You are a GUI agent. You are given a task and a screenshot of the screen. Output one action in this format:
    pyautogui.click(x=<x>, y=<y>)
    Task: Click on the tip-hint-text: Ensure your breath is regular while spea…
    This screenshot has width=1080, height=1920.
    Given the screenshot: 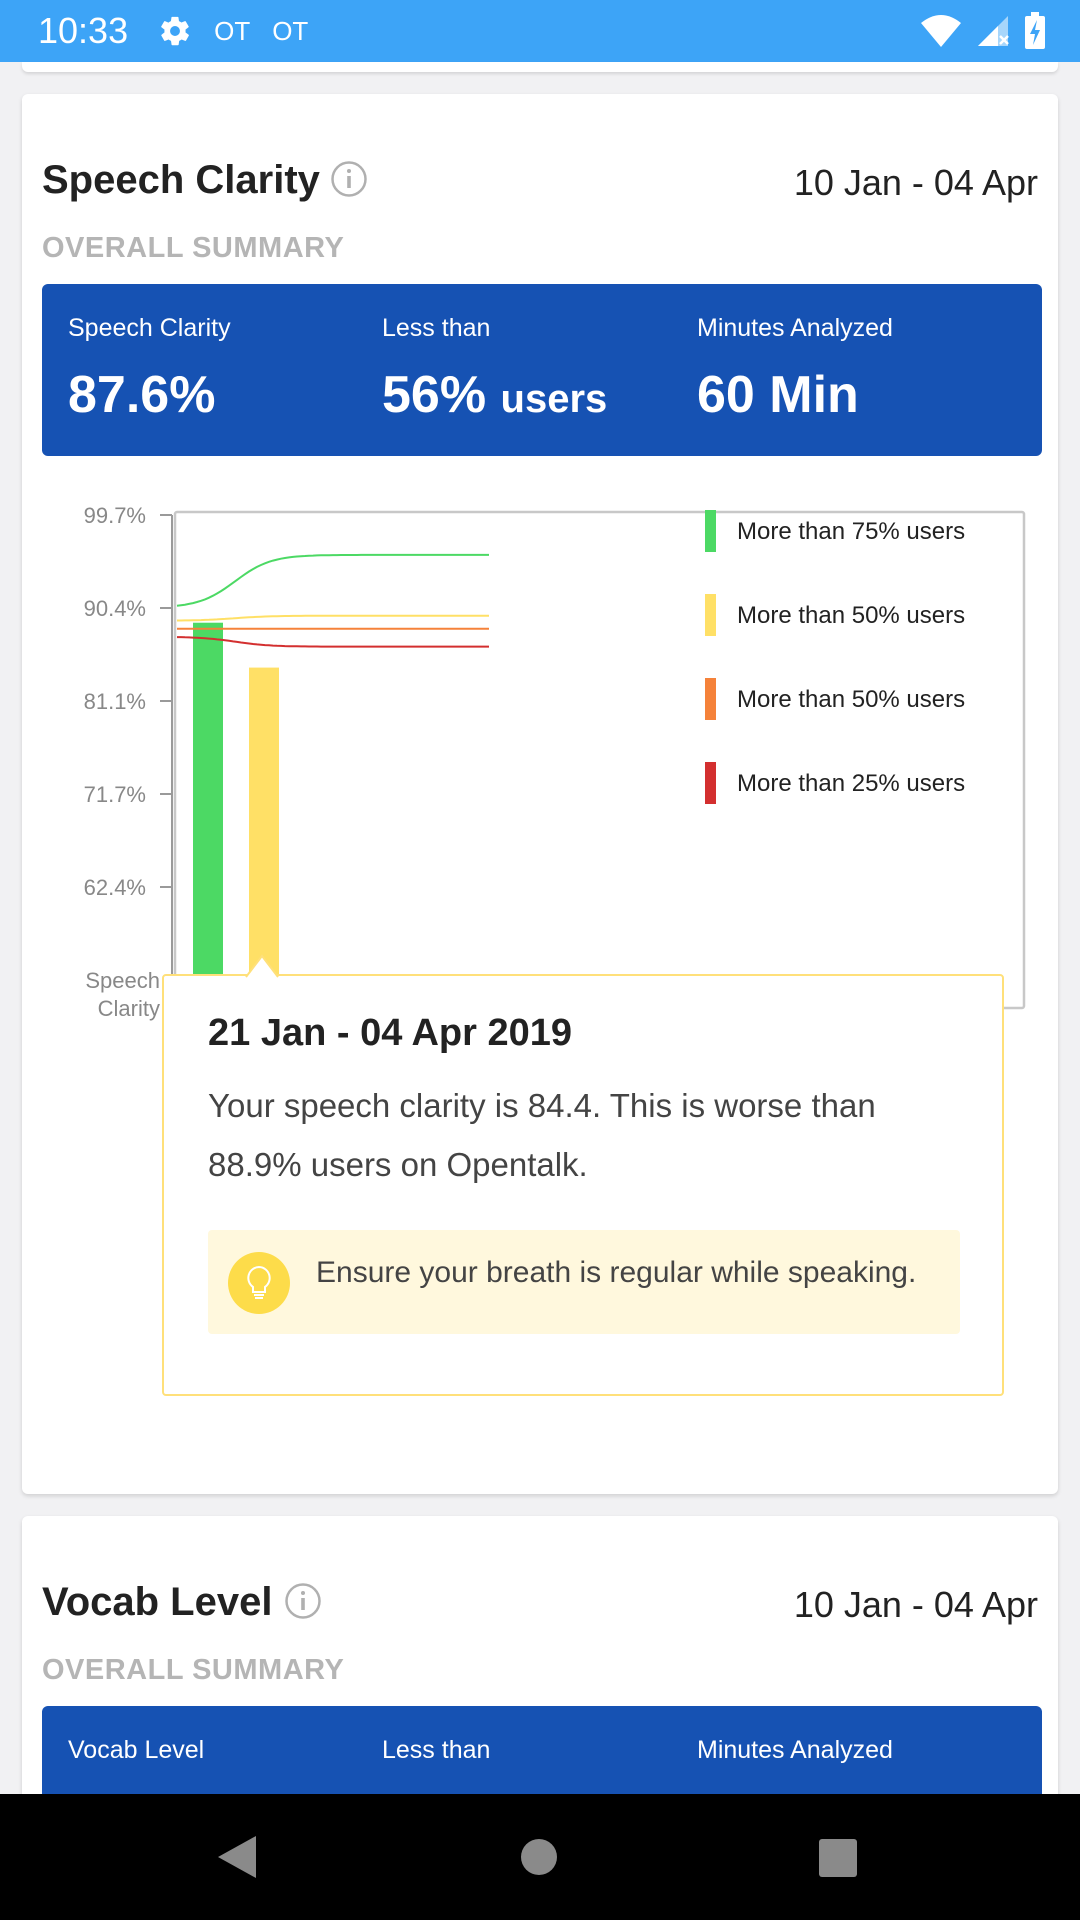 What is the action you would take?
    pyautogui.click(x=616, y=1272)
    